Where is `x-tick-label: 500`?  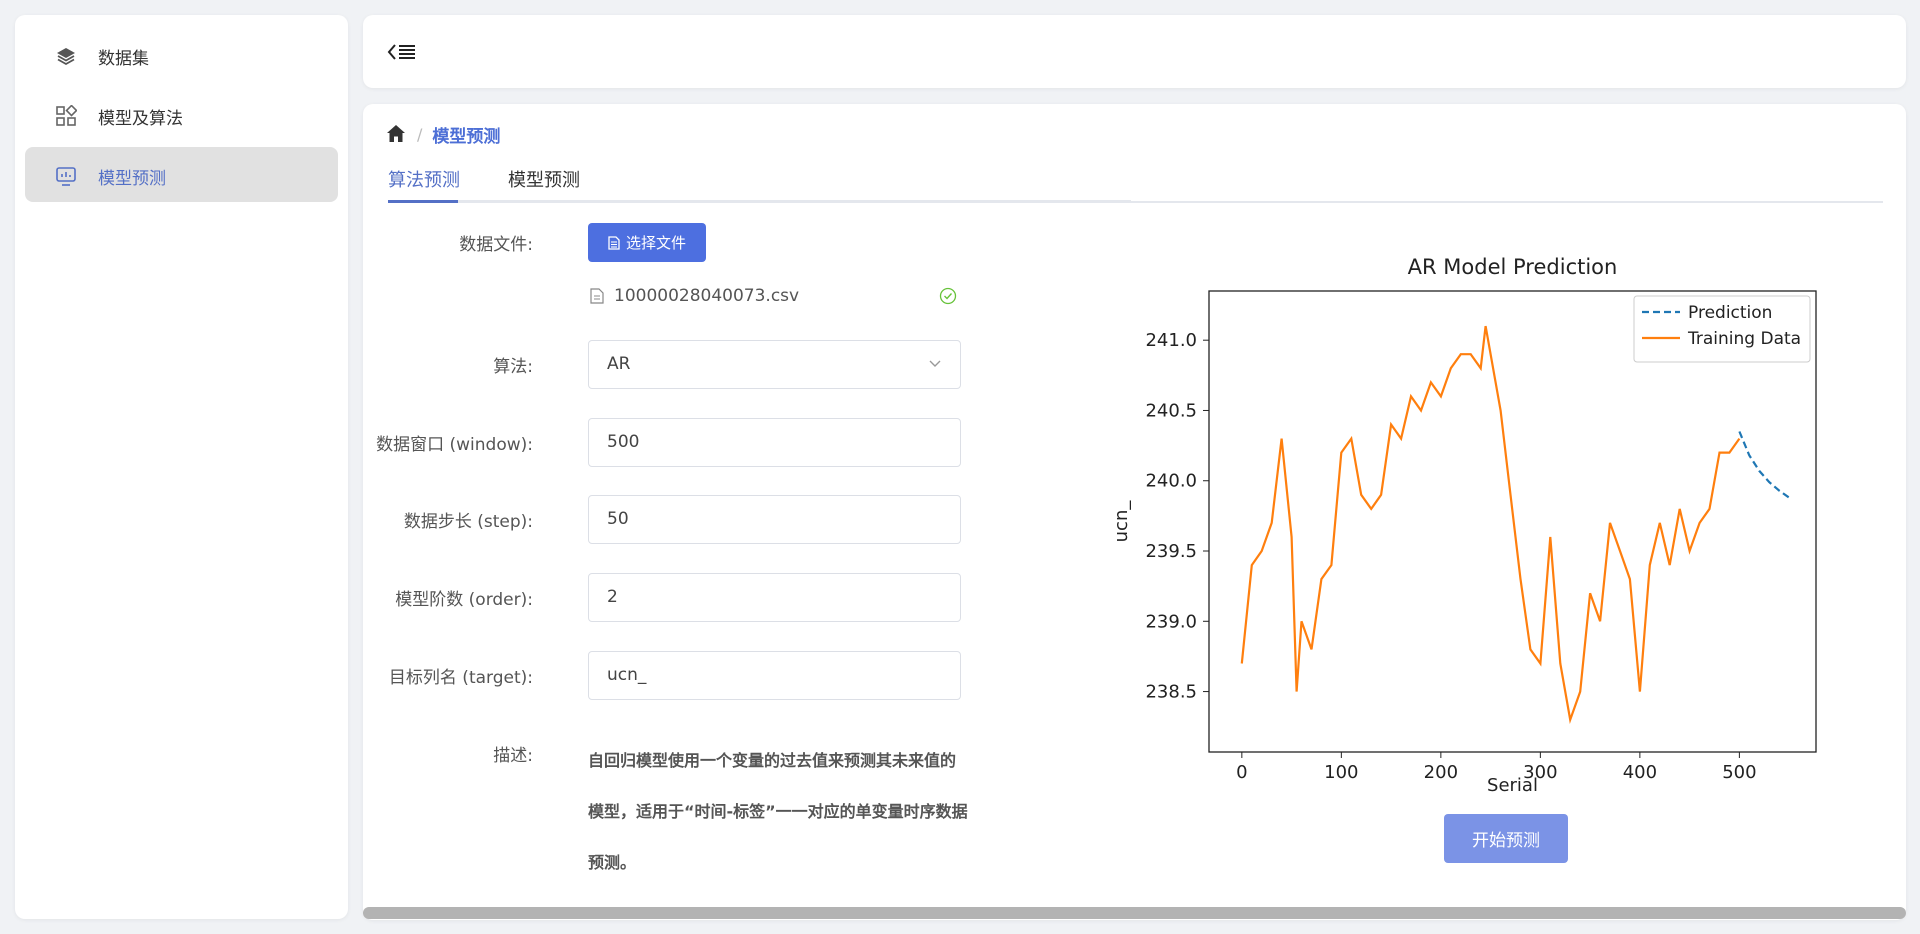 x-tick-label: 500 is located at coordinates (1739, 772).